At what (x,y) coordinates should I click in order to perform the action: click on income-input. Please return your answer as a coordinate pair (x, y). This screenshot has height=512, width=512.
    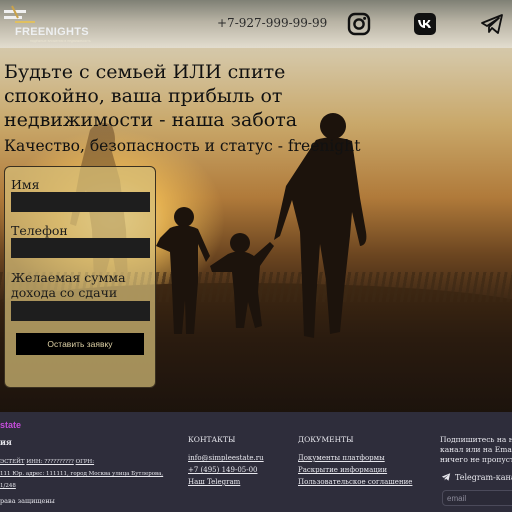
    Looking at the image, I should click on (80, 311).